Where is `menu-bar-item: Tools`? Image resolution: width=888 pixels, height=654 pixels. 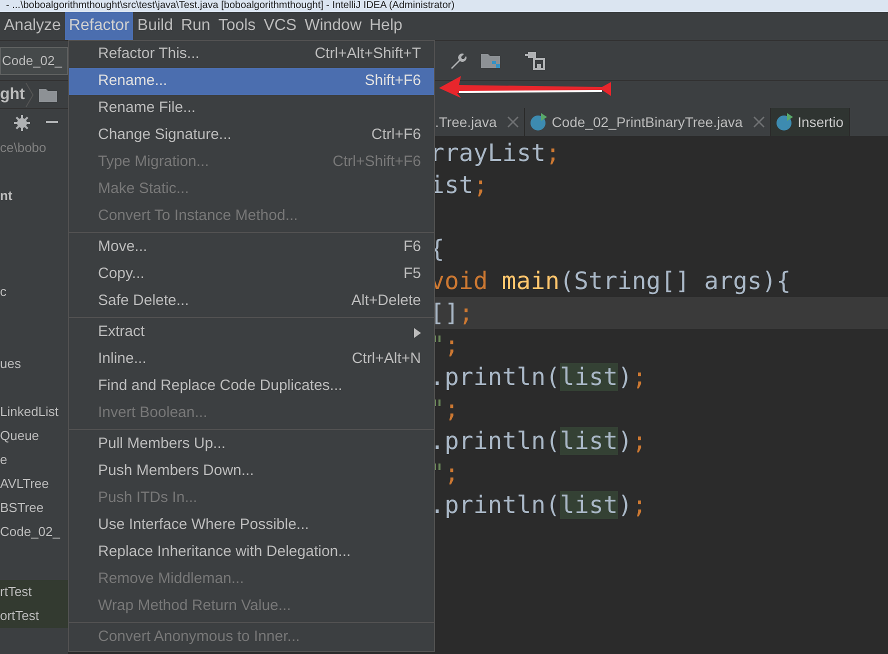 menu-bar-item: Tools is located at coordinates (237, 26).